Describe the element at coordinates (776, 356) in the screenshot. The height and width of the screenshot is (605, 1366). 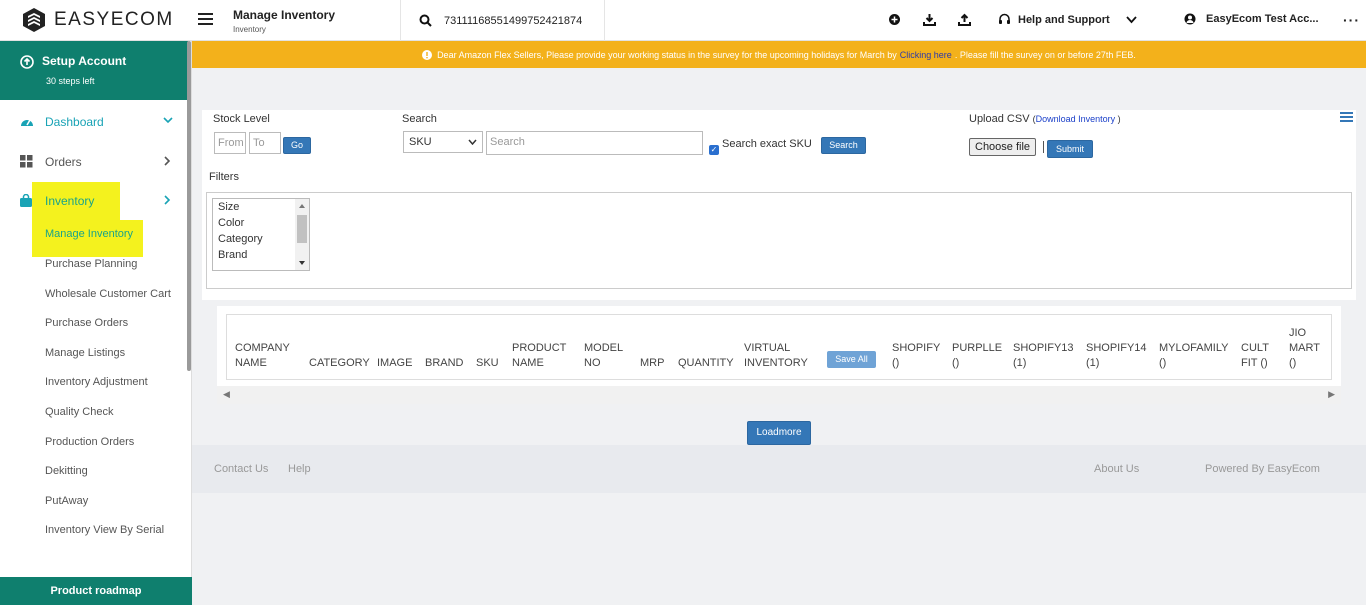
I see `column-header-virtual-inventory: VIRTUAL INVENTORY` at that location.